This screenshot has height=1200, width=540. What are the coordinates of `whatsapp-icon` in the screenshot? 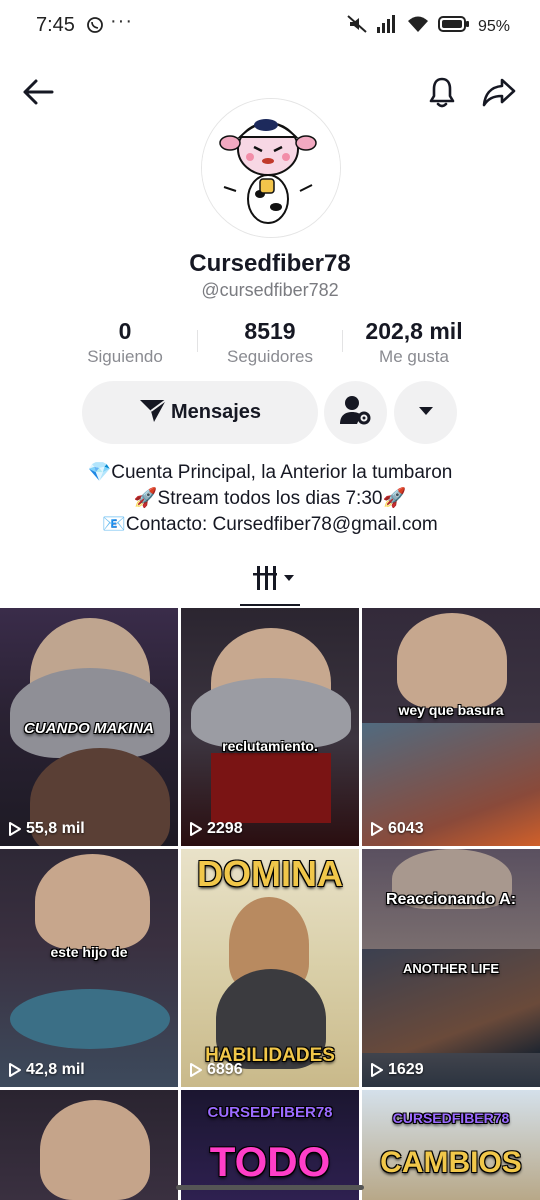 It's located at (95, 27).